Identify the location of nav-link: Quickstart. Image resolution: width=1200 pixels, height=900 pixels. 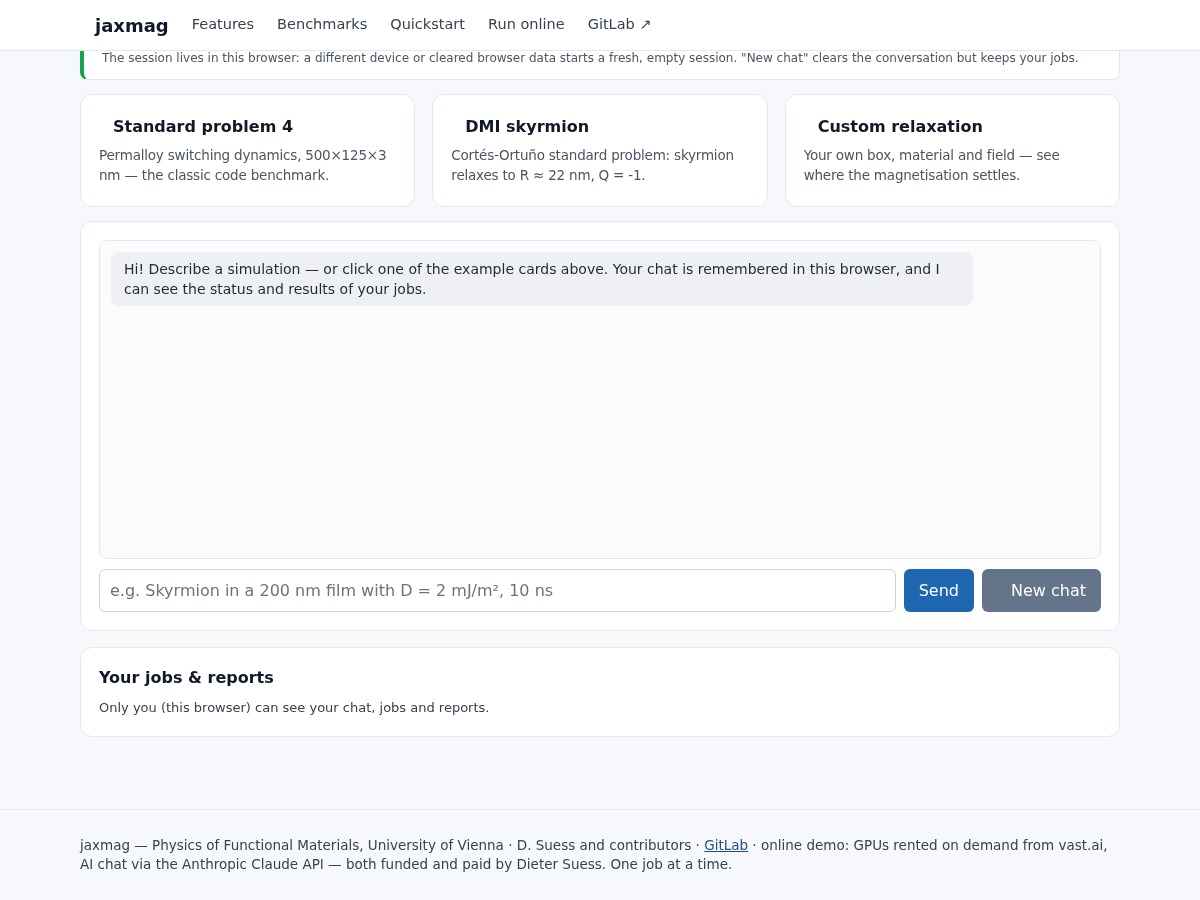
(427, 25).